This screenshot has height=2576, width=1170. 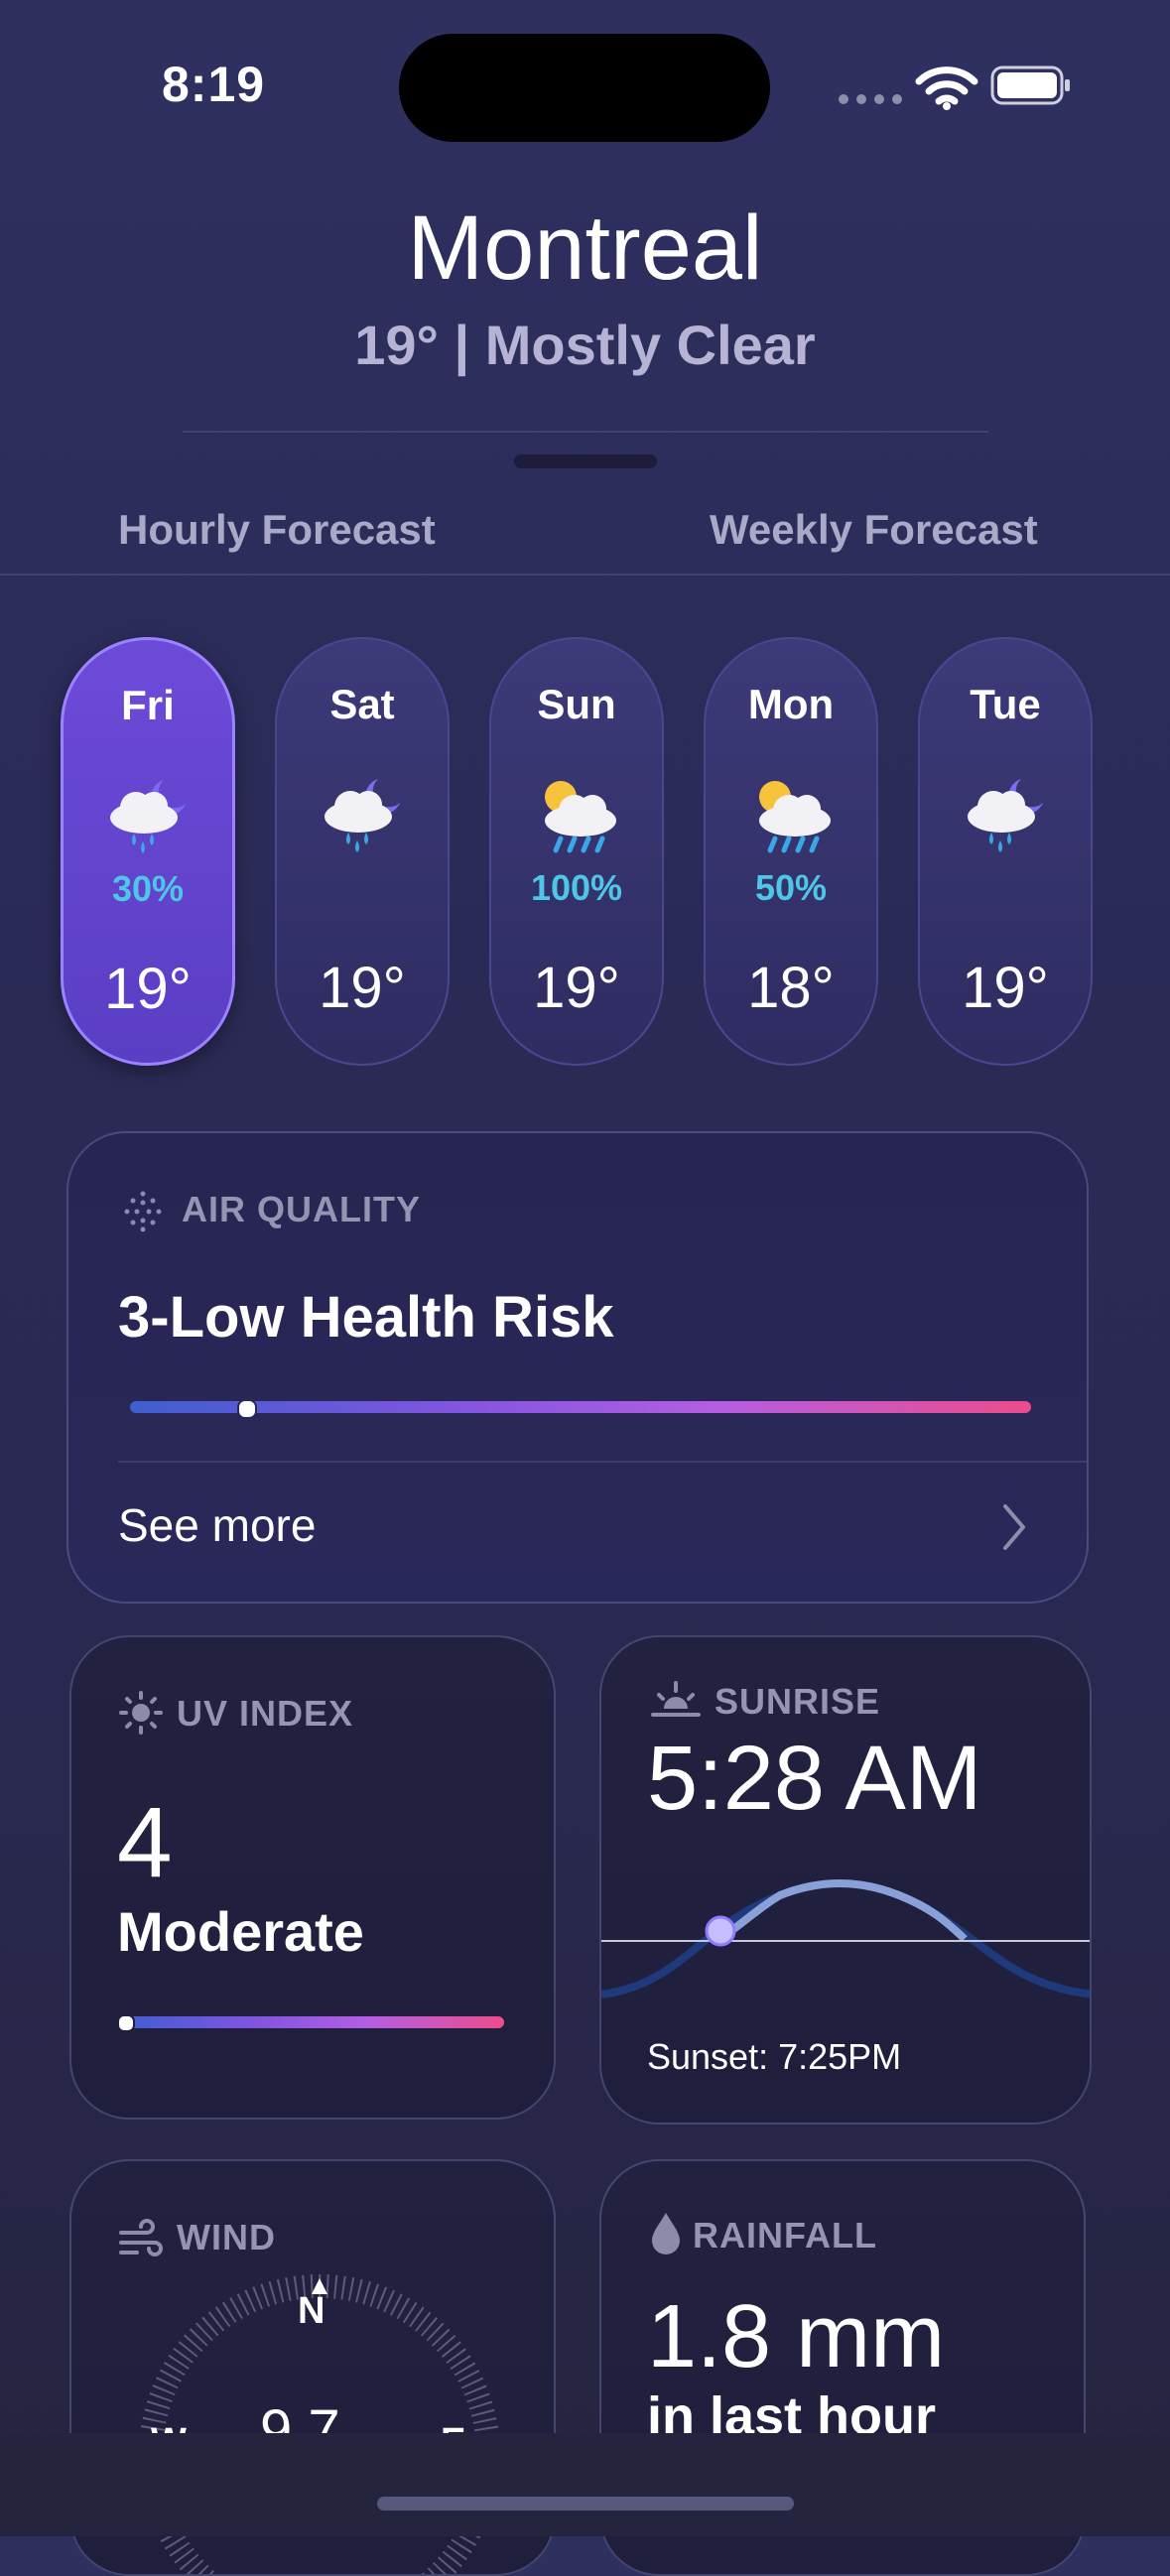 What do you see at coordinates (774, 2057) in the screenshot?
I see `sunset-time: Sunset: 7:25PM` at bounding box center [774, 2057].